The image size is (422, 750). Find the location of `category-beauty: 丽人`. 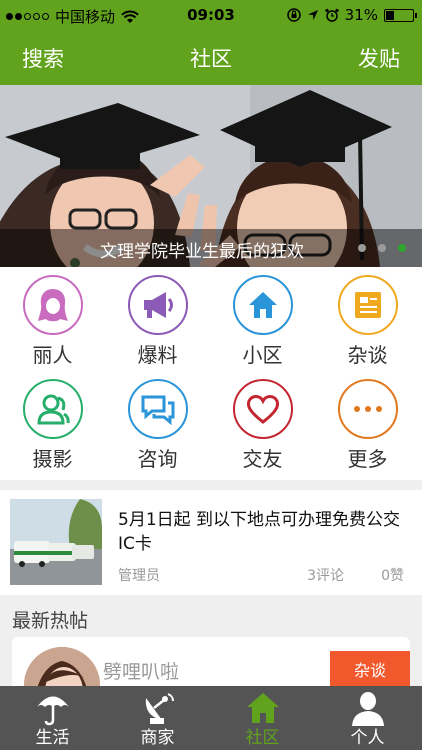

category-beauty: 丽人 is located at coordinates (52, 321).